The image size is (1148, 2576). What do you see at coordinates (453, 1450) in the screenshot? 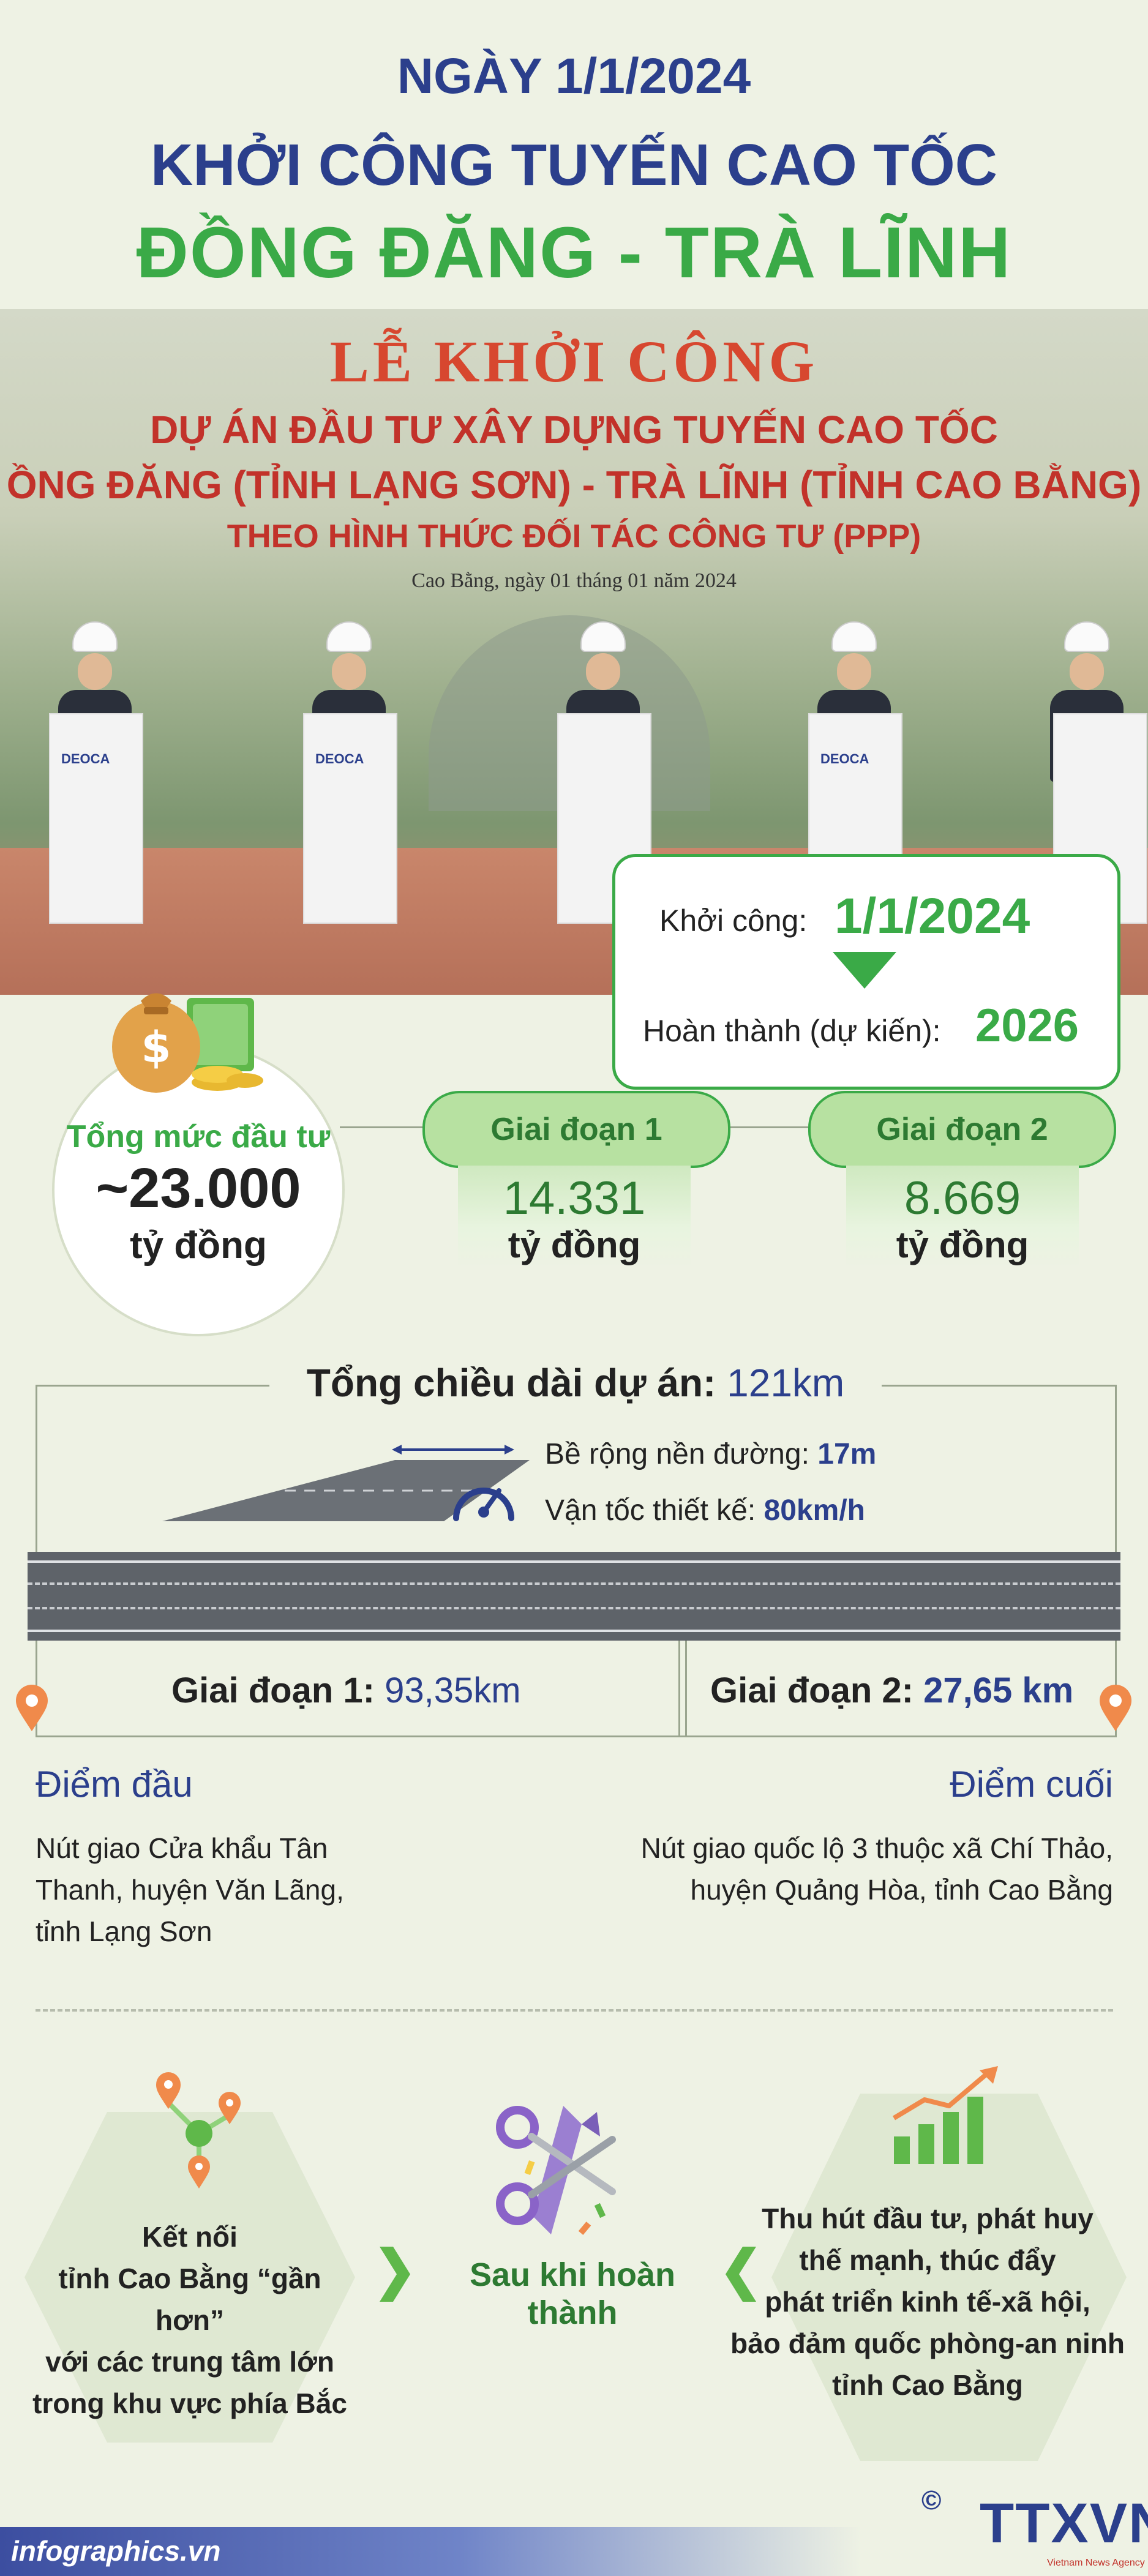
I see `width-arrow-icon` at bounding box center [453, 1450].